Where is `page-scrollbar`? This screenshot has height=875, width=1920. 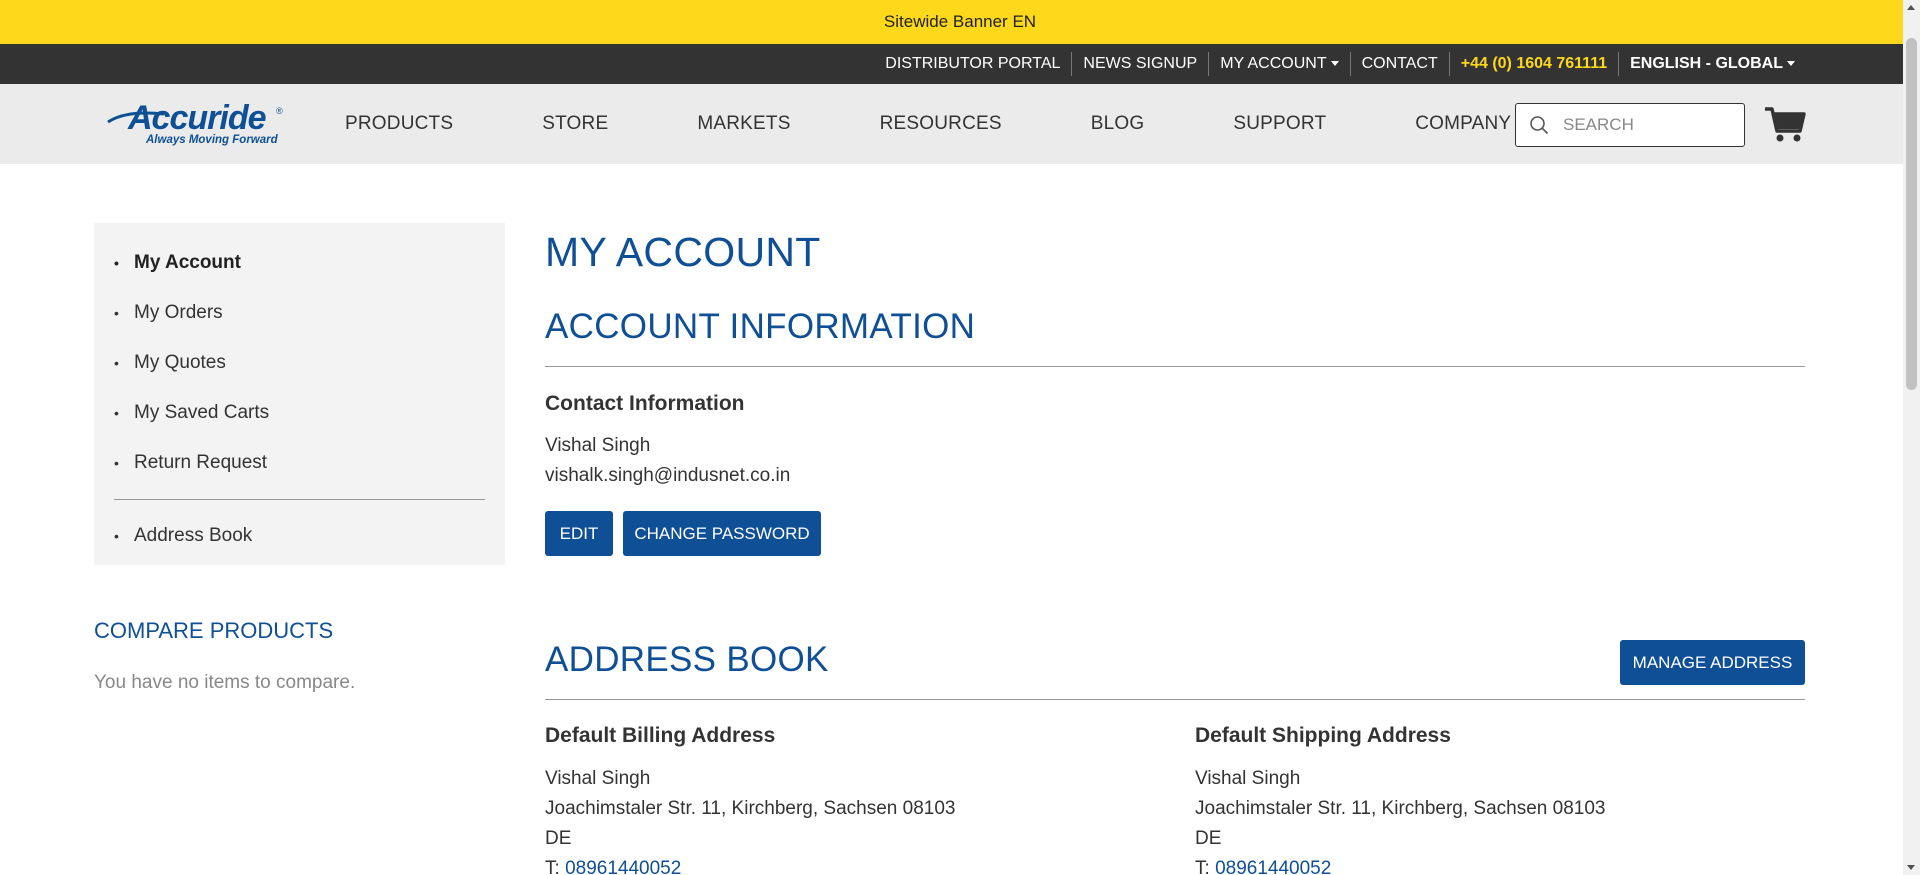
page-scrollbar is located at coordinates (1911, 437).